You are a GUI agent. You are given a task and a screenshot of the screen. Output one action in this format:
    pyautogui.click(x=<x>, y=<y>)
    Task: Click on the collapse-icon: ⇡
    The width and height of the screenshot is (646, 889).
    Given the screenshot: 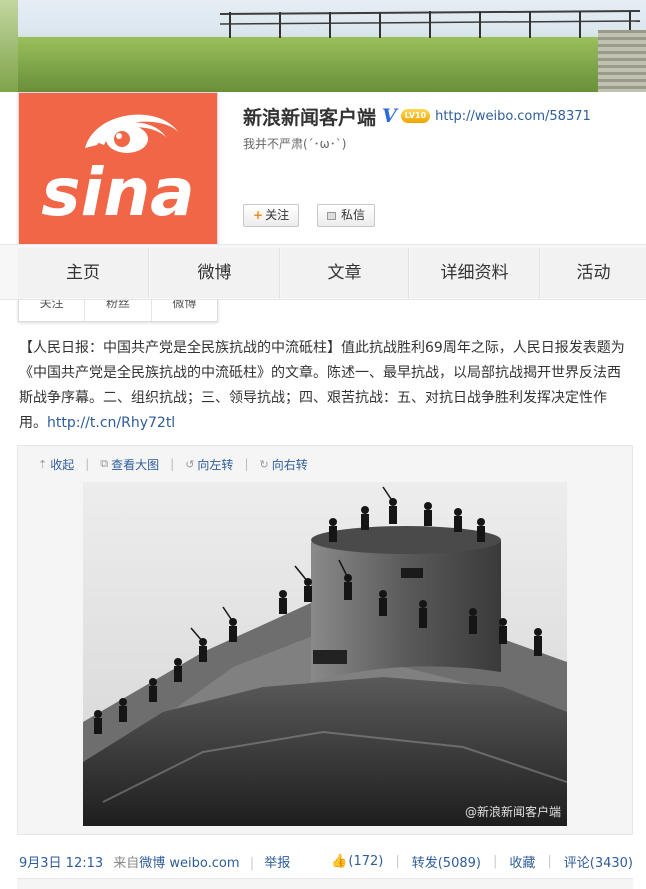 What is the action you would take?
    pyautogui.click(x=43, y=464)
    